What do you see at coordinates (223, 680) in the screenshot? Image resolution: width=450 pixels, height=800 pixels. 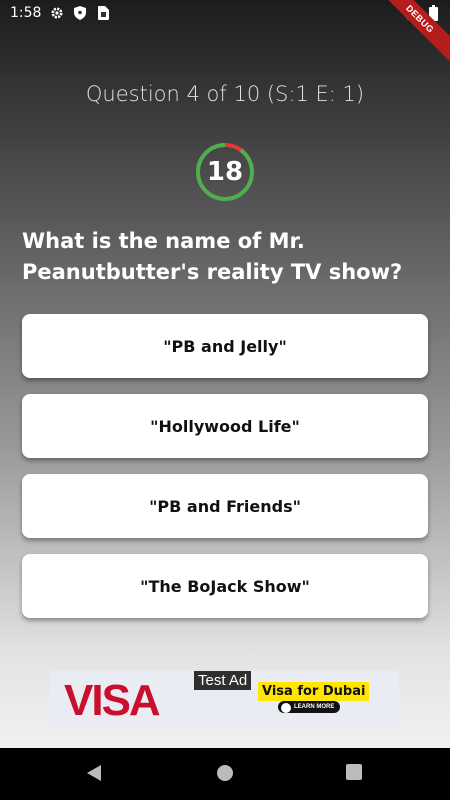 I see `ad-label: Test Ad` at bounding box center [223, 680].